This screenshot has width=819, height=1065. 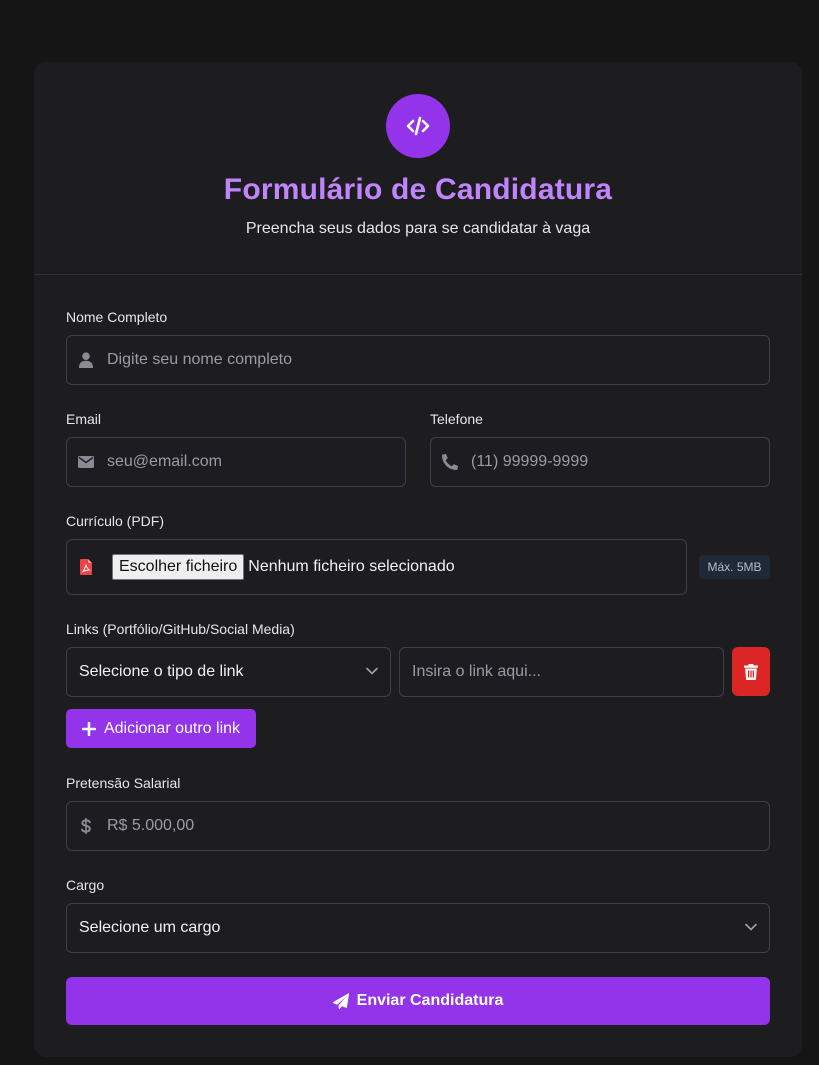 I want to click on add-link-button: Adicionar outro link, so click(x=161, y=728).